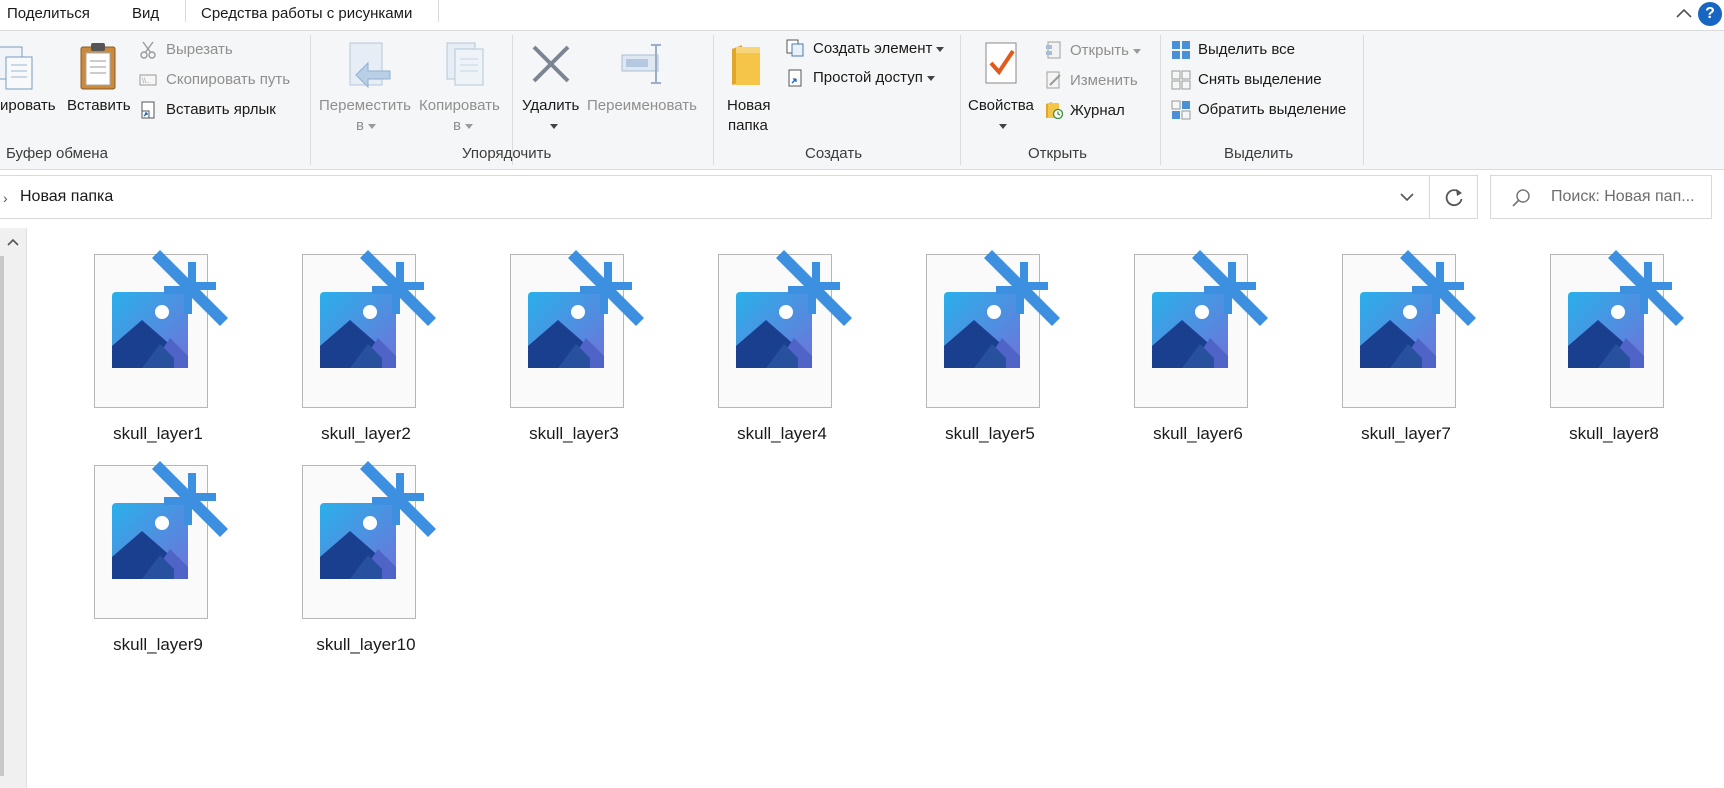  I want to click on easy-access-icon, so click(795, 78).